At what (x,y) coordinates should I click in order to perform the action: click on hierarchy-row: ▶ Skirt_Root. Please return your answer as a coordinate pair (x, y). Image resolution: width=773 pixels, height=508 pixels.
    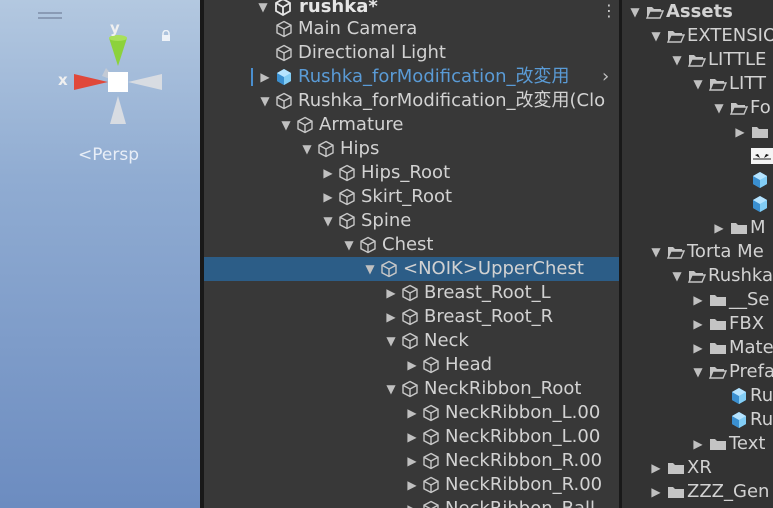
    Looking at the image, I should click on (411, 197).